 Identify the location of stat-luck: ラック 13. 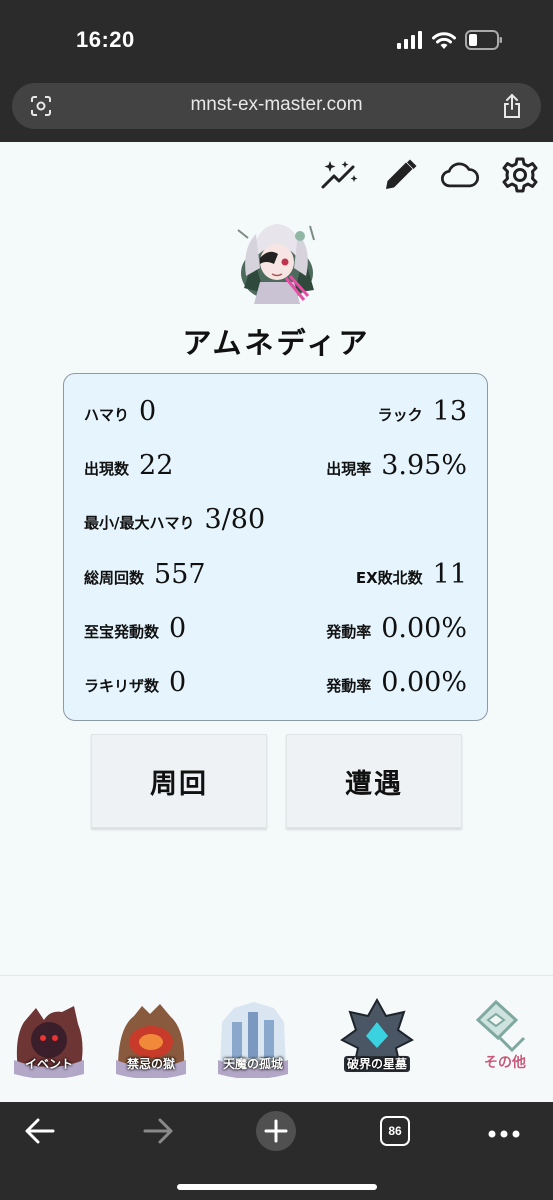
(422, 411).